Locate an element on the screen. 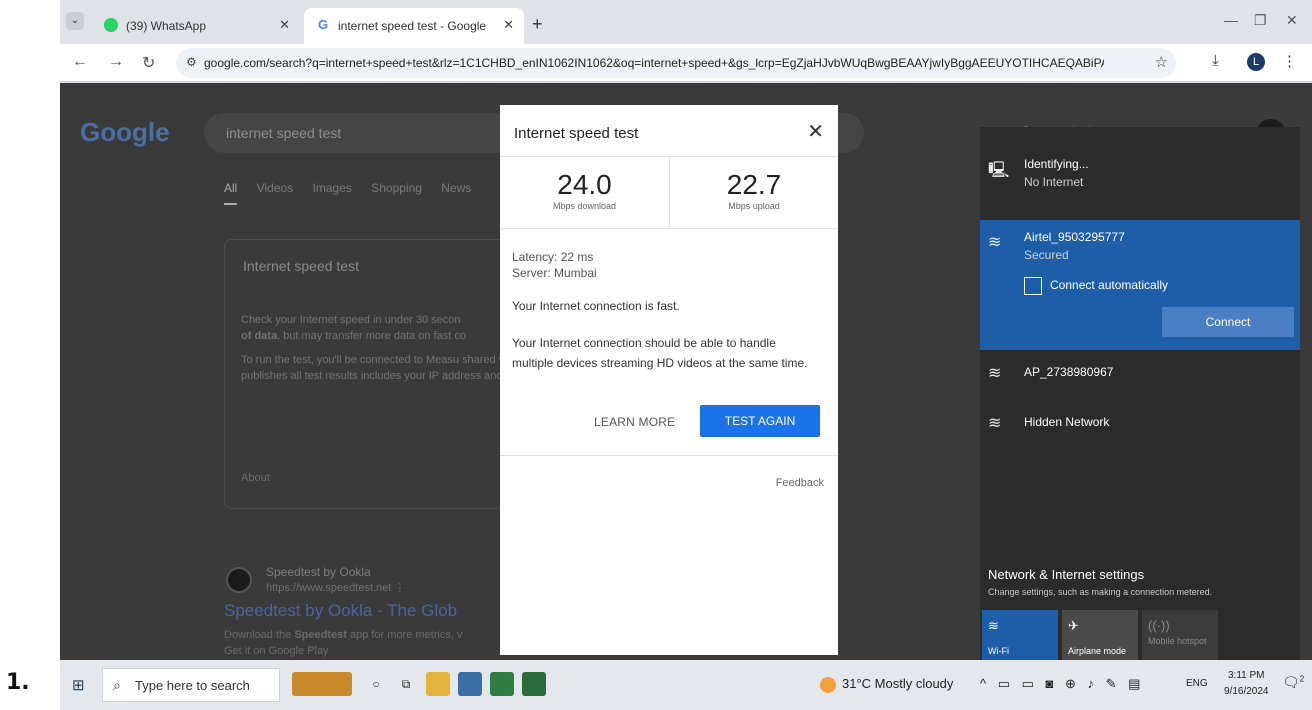  tile-label: Airplane mode is located at coordinates (1097, 651).